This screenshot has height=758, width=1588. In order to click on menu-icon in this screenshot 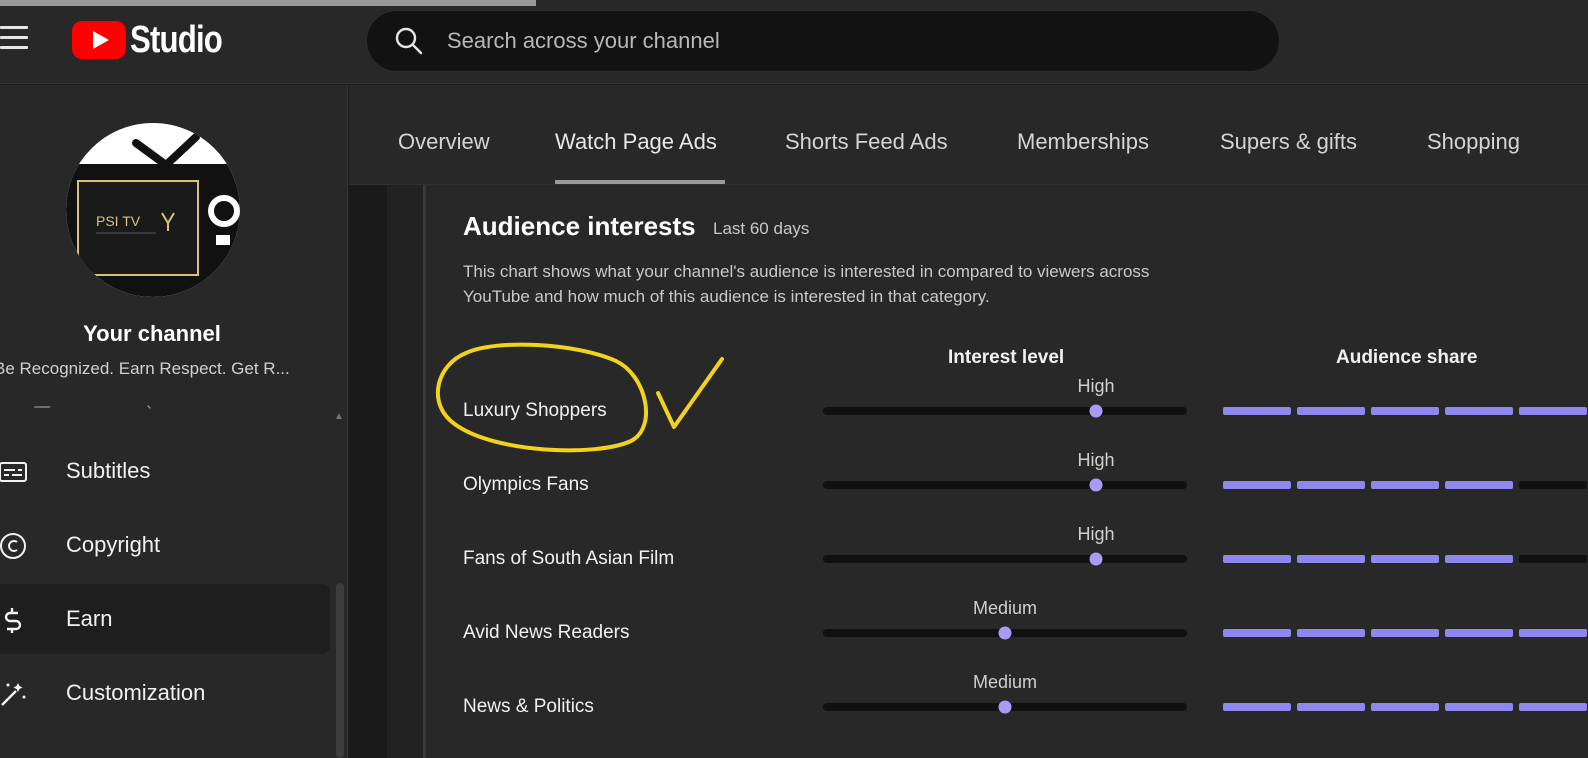, I will do `click(15, 38)`.